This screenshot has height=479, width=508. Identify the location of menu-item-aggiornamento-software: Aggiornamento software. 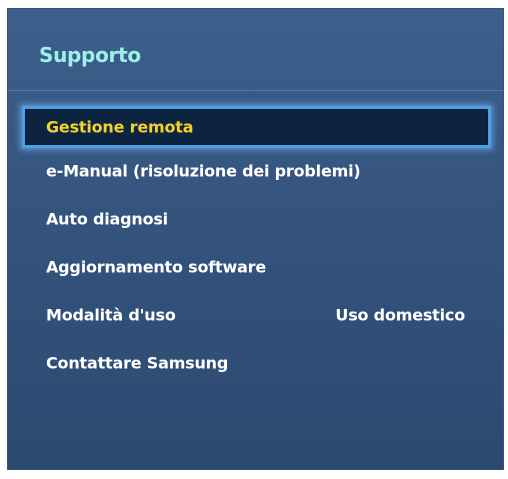
(256, 267).